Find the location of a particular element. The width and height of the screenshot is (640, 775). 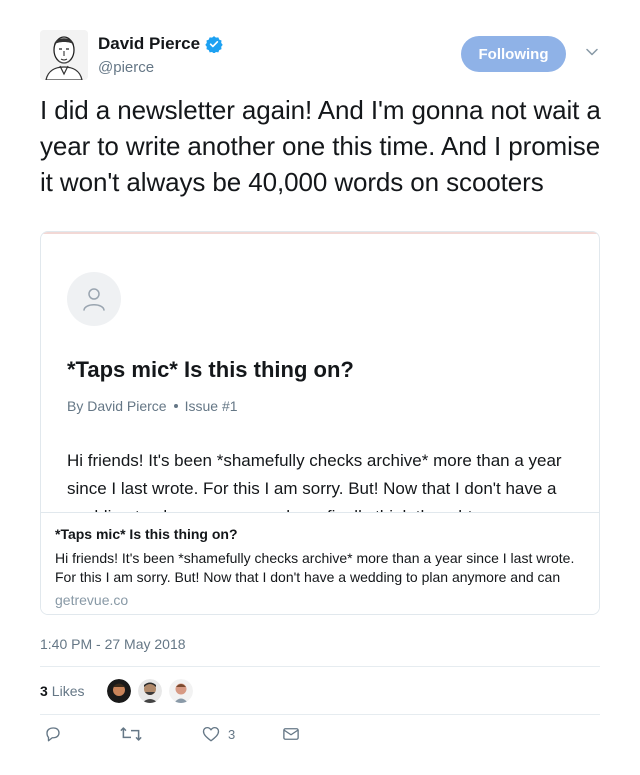

like-button: 3 is located at coordinates (218, 734).